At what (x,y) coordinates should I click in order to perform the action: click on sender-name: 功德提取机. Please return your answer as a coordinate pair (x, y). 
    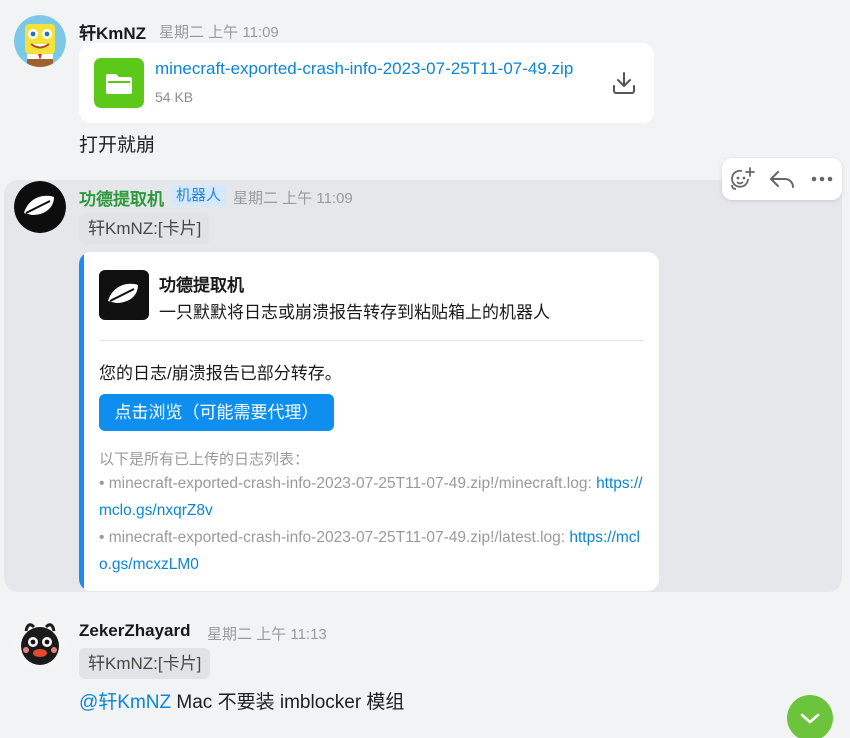
    Looking at the image, I should click on (121, 197).